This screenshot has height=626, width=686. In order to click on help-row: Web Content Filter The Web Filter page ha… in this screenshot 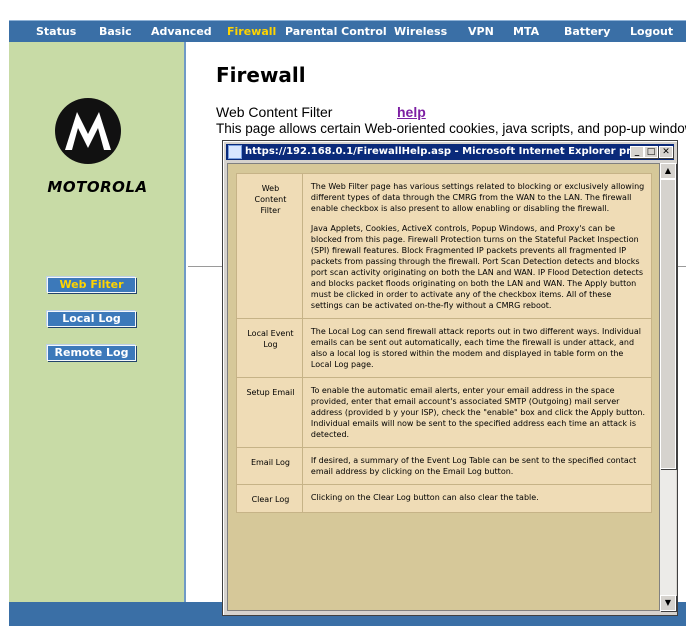, I will do `click(444, 246)`.